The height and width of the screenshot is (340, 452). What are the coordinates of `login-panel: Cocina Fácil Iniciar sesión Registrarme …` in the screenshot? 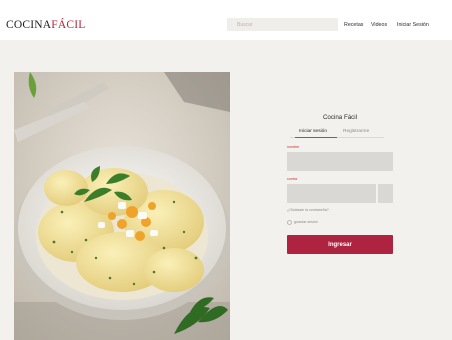 It's located at (340, 184).